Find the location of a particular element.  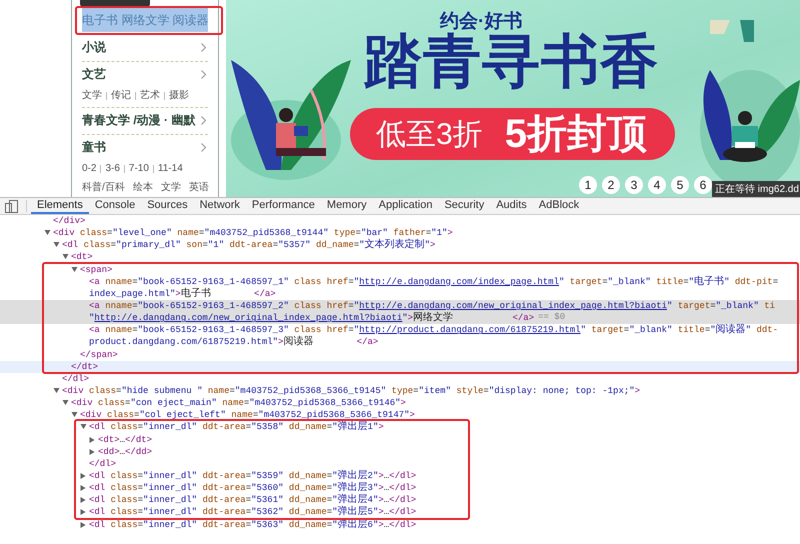

dom-node-line: index_page.html">电子书 </a> is located at coordinates (182, 294).